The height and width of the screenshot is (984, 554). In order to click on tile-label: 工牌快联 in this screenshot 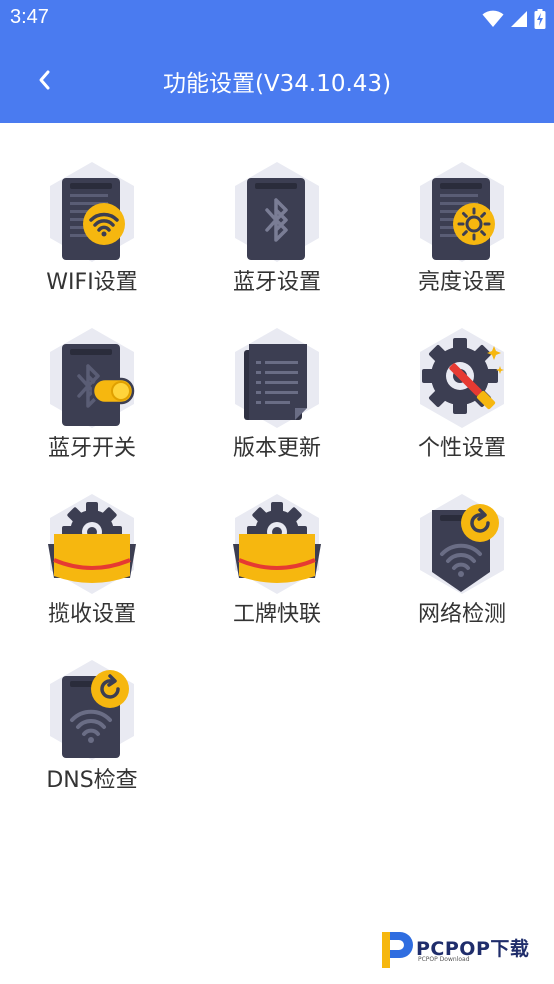, I will do `click(276, 614)`.